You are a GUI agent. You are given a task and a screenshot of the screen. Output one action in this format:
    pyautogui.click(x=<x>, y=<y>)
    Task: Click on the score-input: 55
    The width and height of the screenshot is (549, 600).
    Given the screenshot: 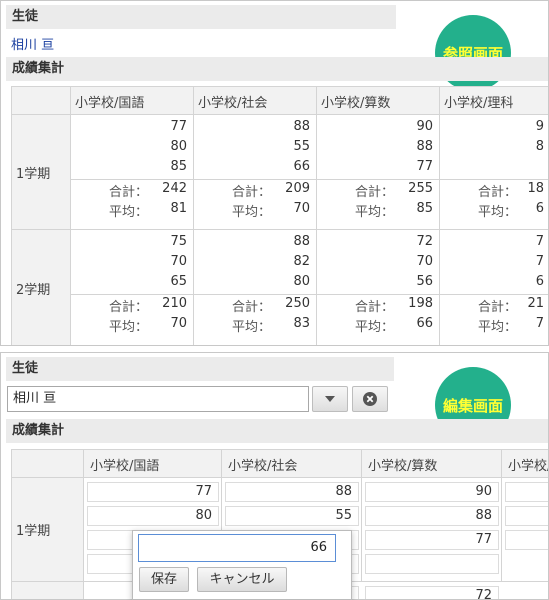 What is the action you would take?
    pyautogui.click(x=292, y=516)
    